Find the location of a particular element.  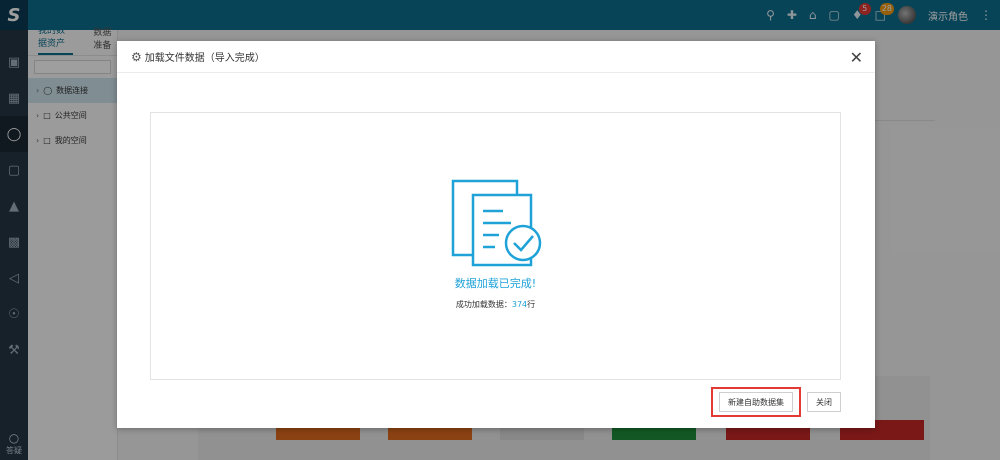

new-self-service-dataset-button: 新建自助数据集 is located at coordinates (756, 402).